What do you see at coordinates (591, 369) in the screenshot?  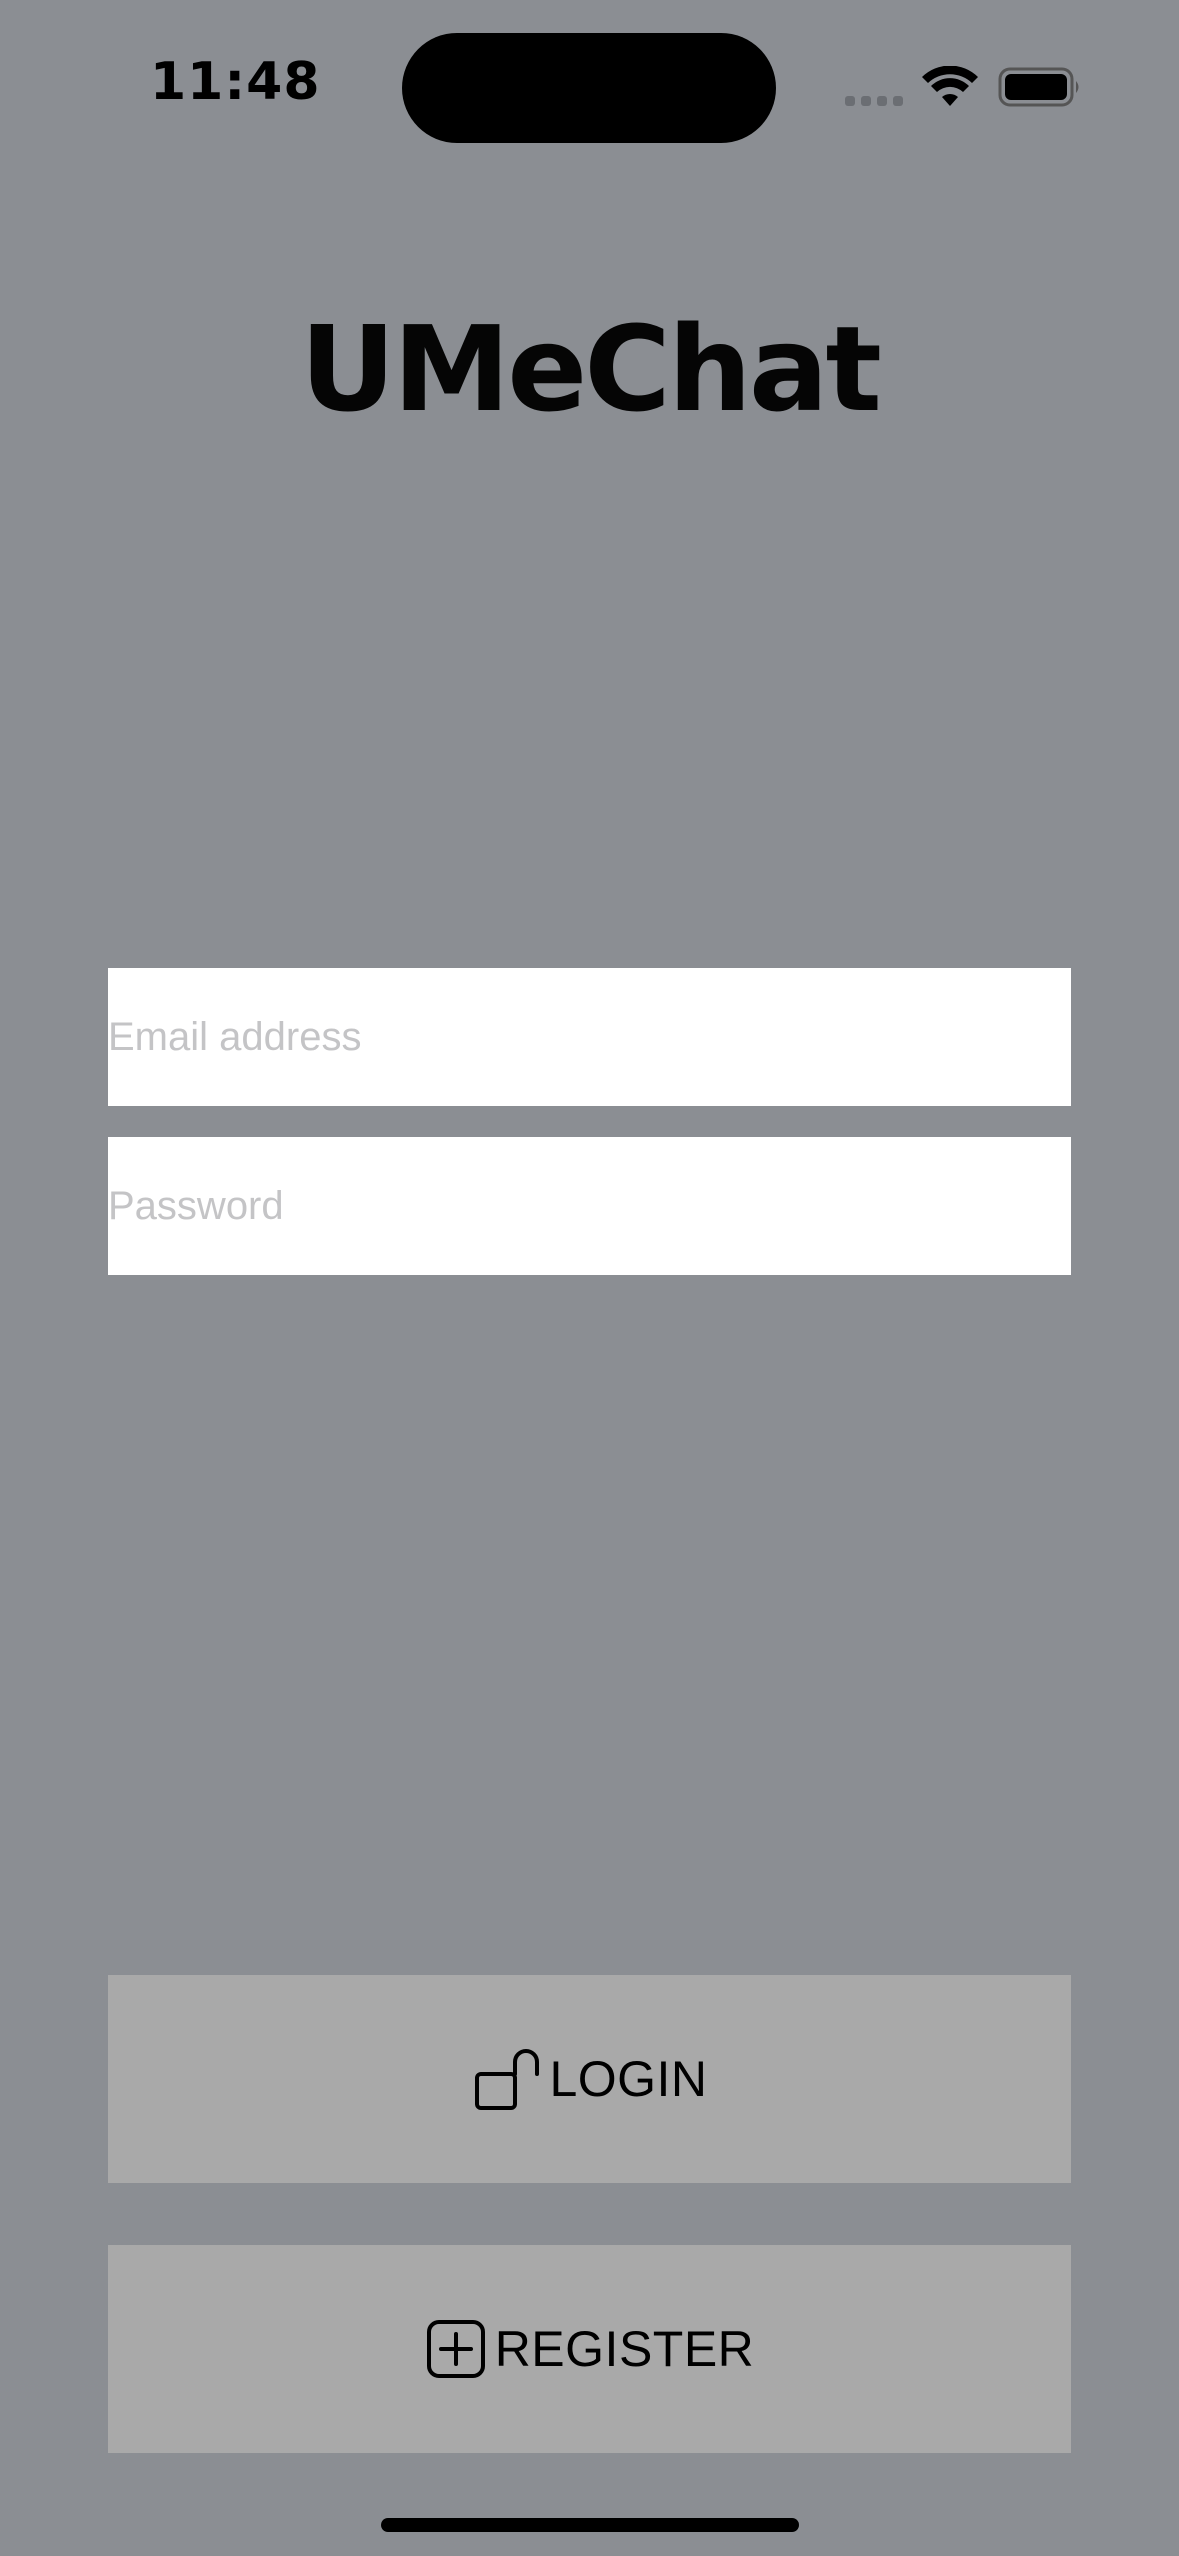 I see `app-title: UMeChat` at bounding box center [591, 369].